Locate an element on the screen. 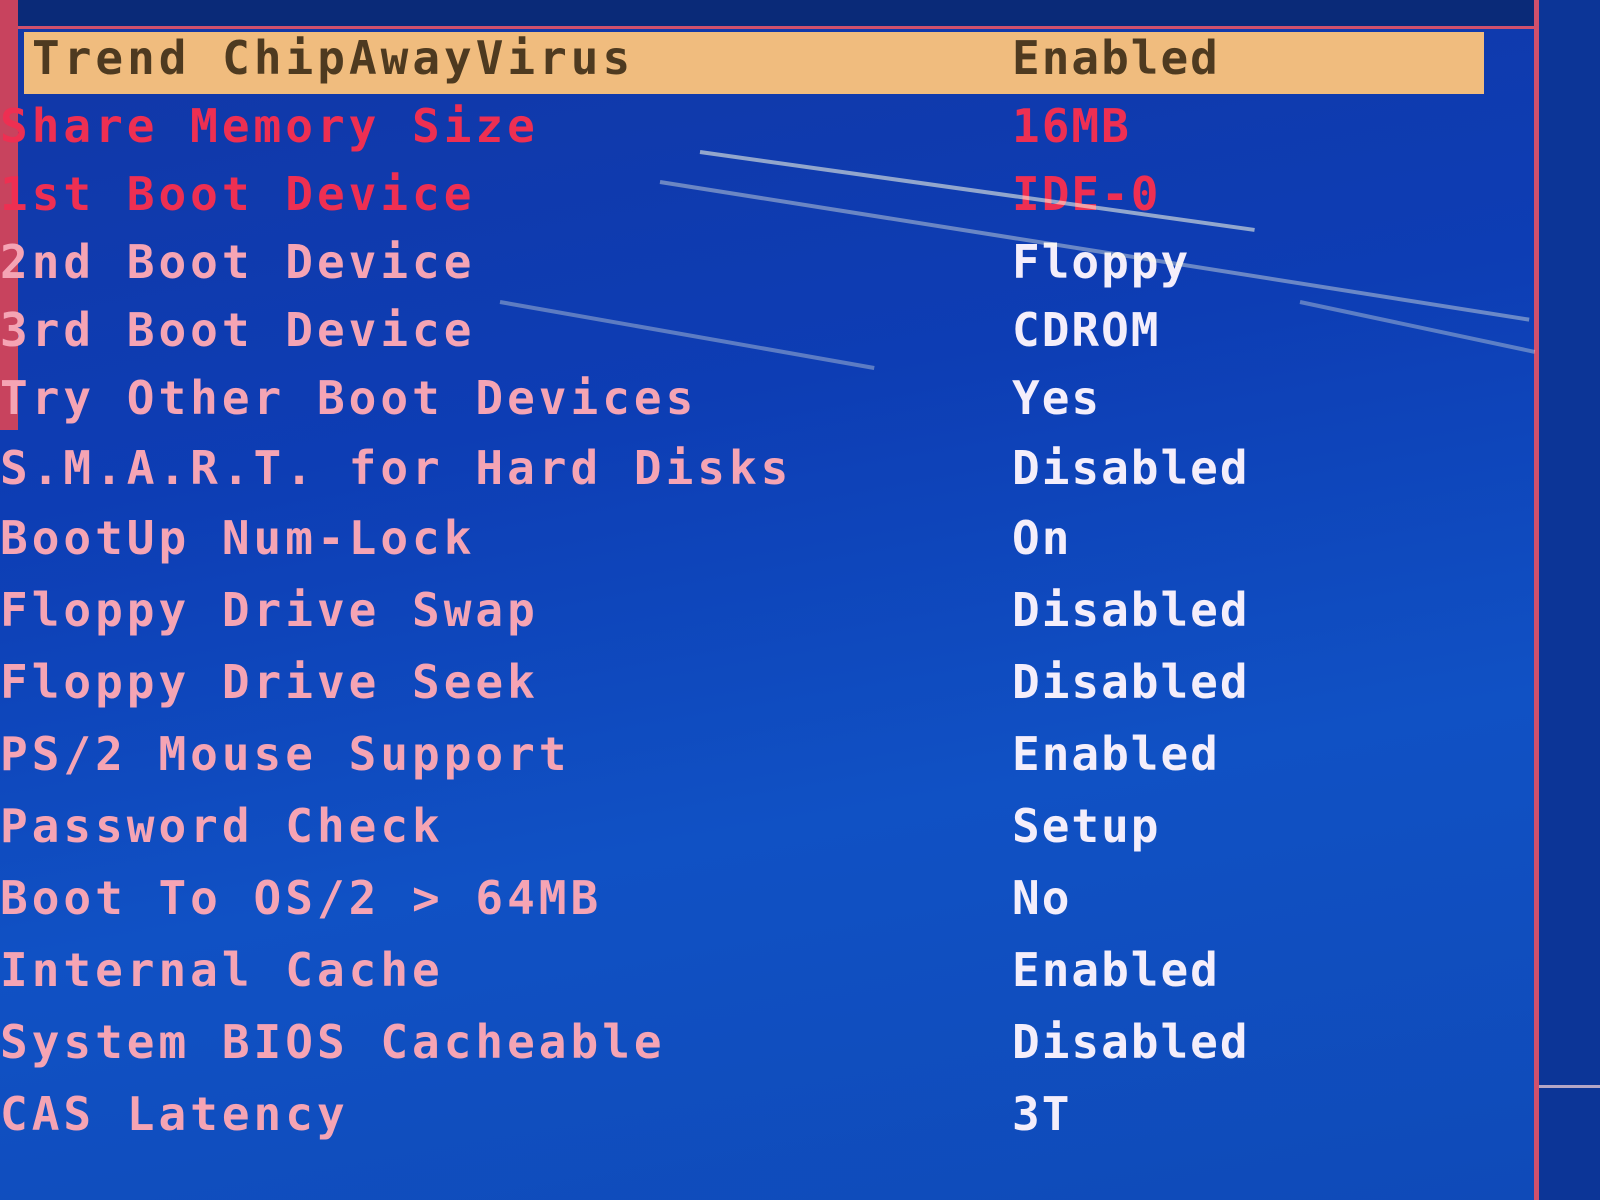  setting-value: CDROM is located at coordinates (1086, 330).